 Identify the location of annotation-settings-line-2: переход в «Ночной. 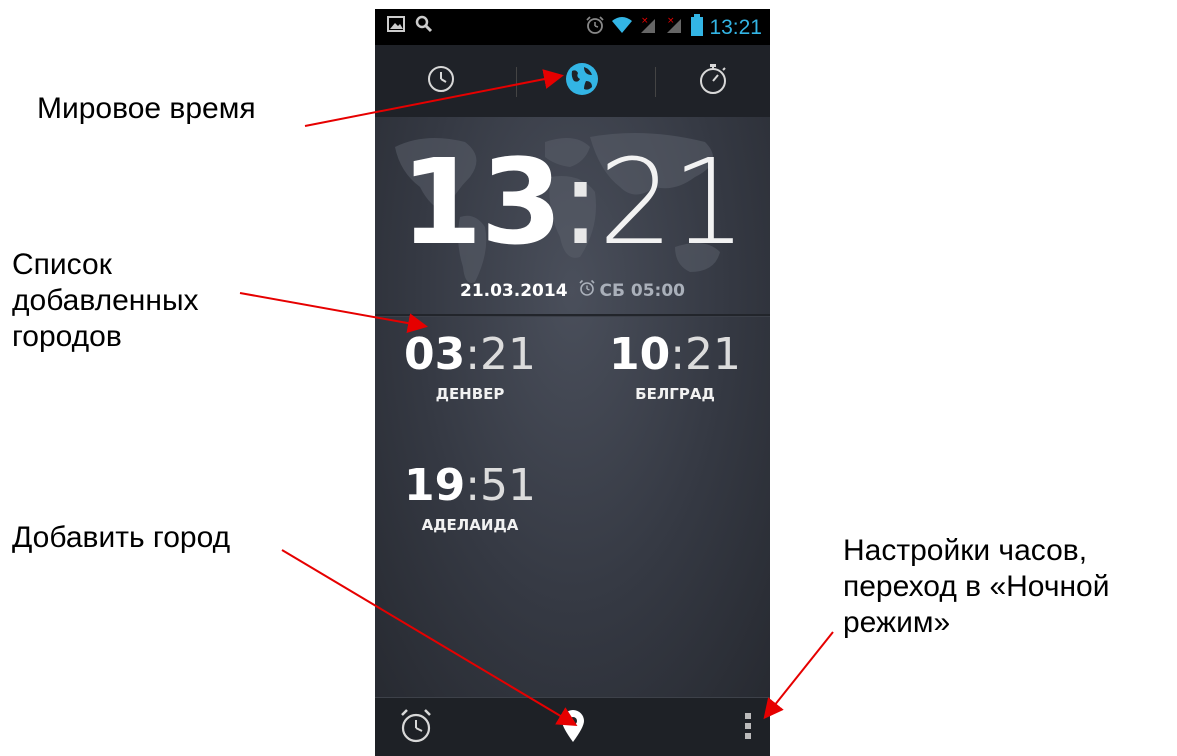
(976, 586).